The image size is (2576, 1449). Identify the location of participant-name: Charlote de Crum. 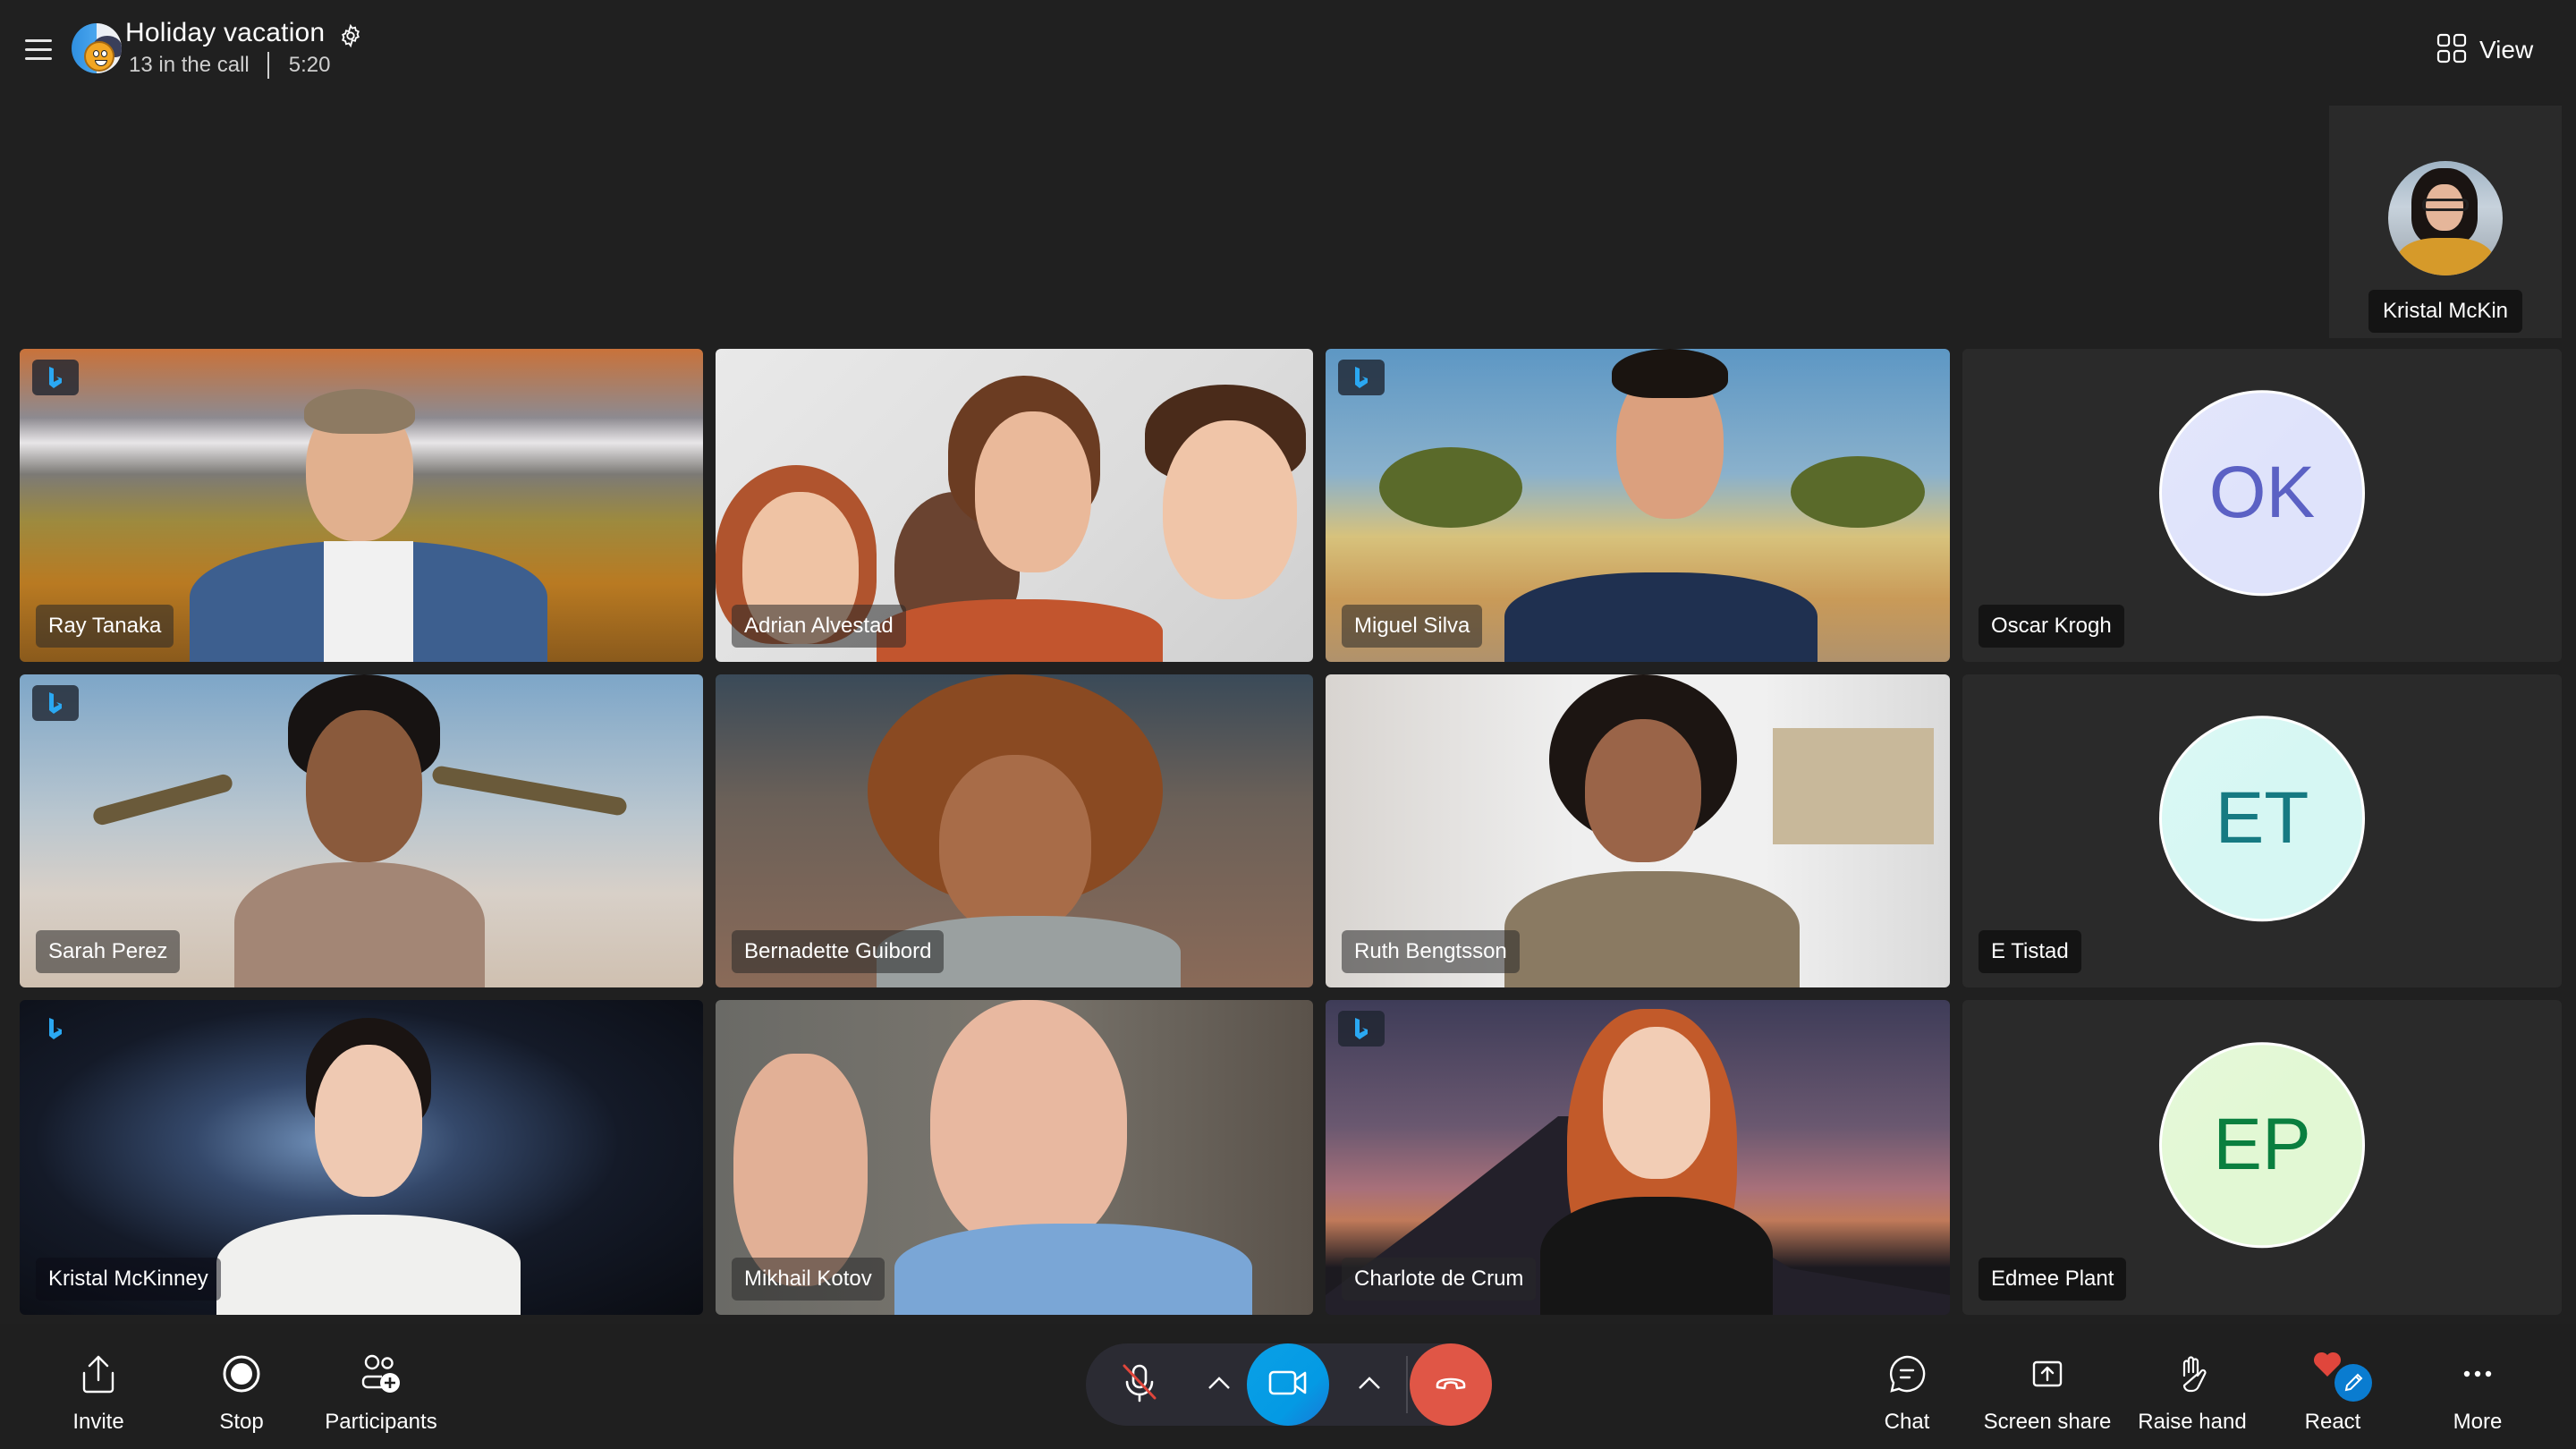
(1439, 1279).